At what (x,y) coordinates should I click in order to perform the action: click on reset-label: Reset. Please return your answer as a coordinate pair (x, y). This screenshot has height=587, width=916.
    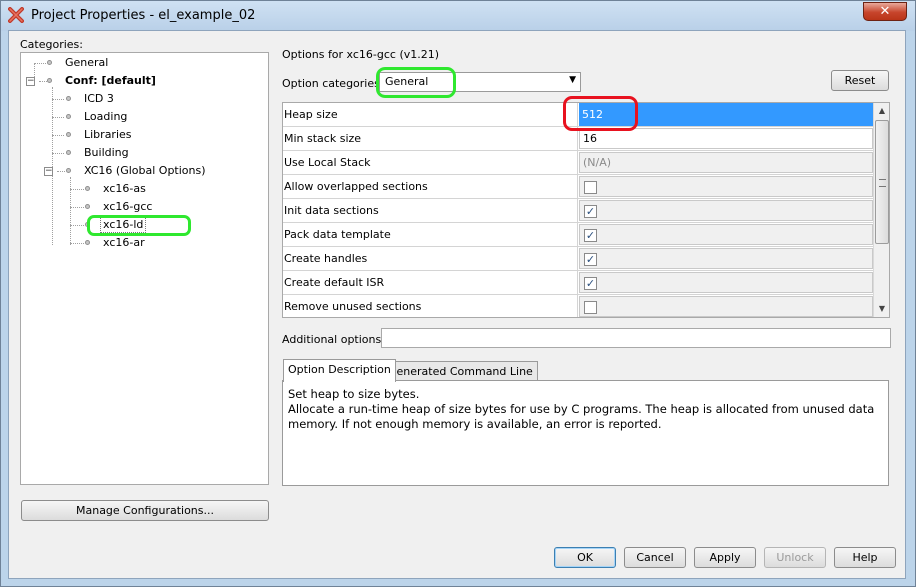
    Looking at the image, I should click on (860, 80).